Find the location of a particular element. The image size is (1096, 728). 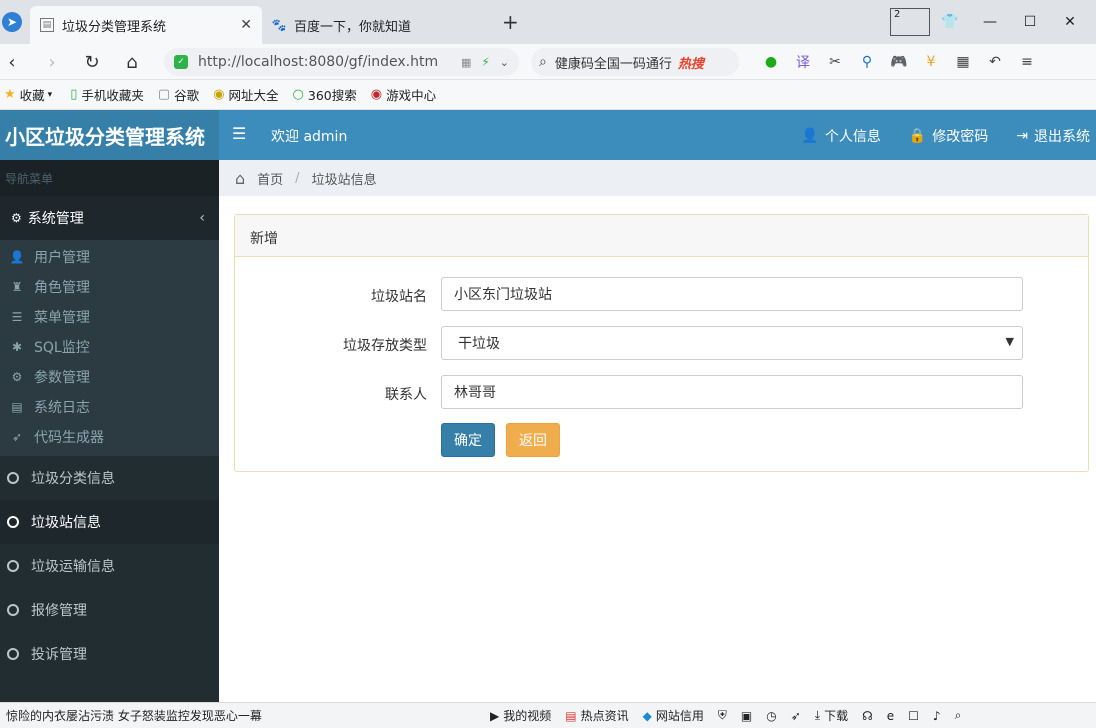

sidebar-item-label: 代码生成器 is located at coordinates (69, 438).